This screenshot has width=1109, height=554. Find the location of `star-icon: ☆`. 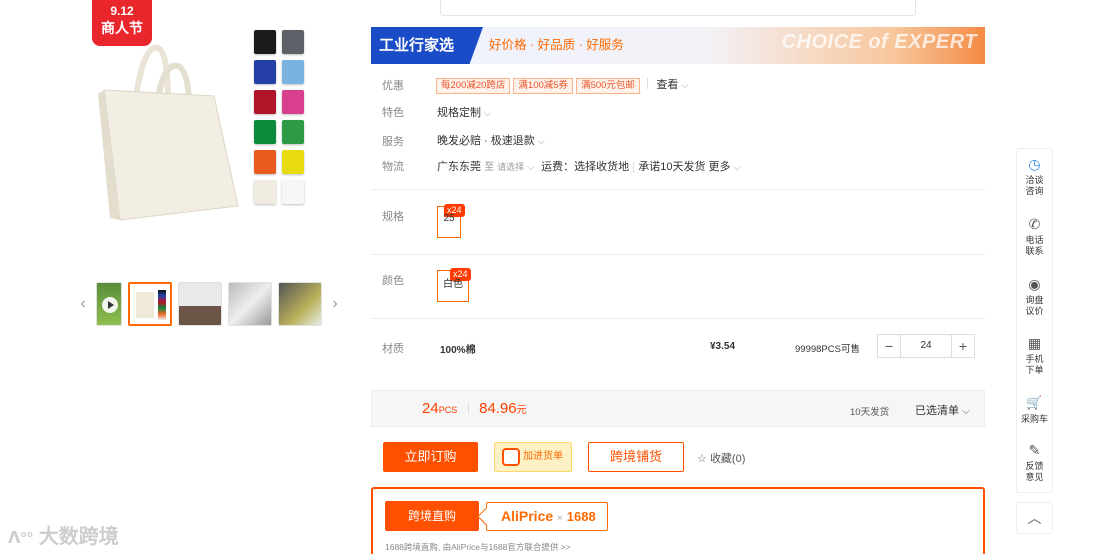

star-icon: ☆ is located at coordinates (702, 459).